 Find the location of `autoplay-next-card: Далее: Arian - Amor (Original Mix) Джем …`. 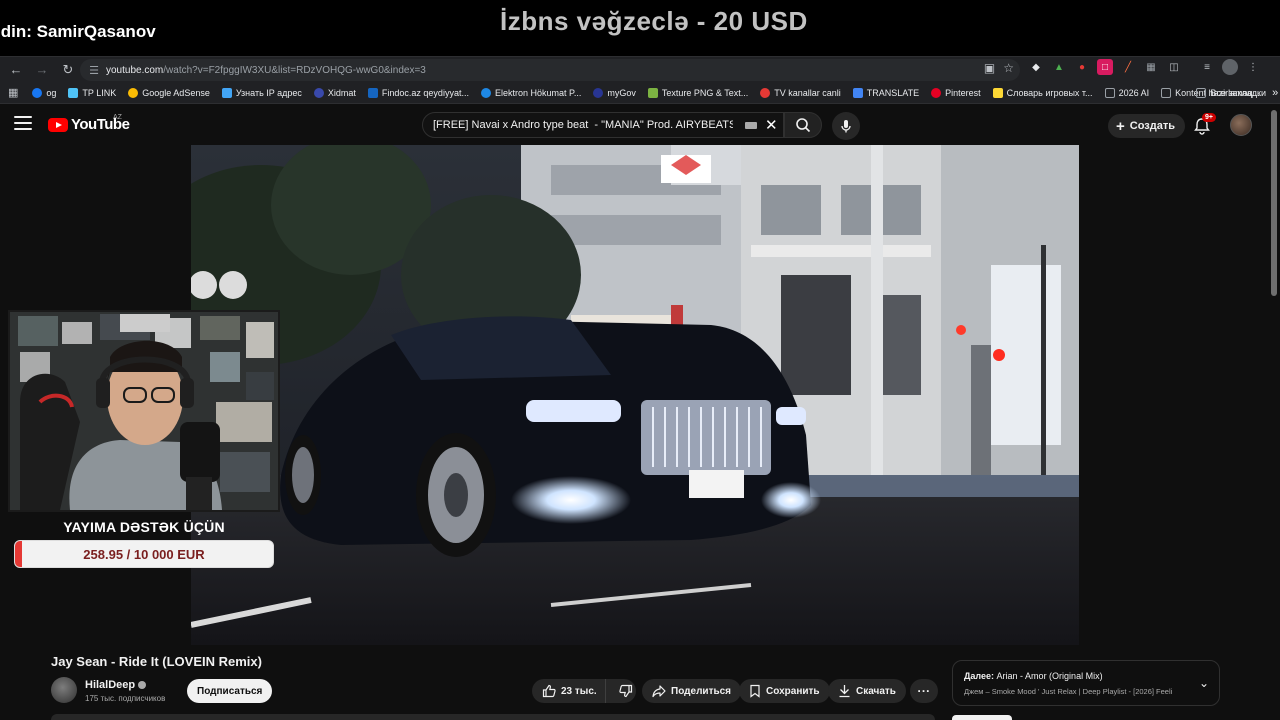

autoplay-next-card: Далее: Arian - Amor (Original Mix) Джем … is located at coordinates (1086, 683).